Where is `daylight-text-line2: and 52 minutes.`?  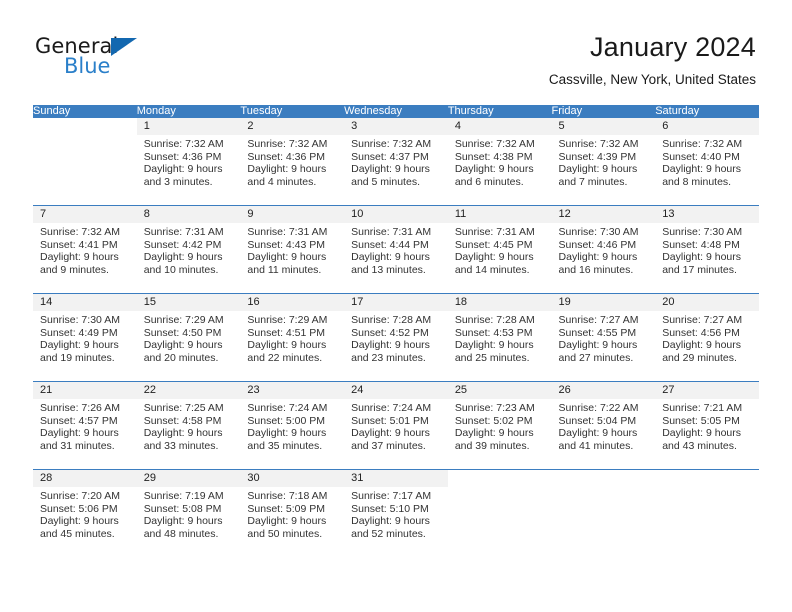 daylight-text-line2: and 52 minutes. is located at coordinates (388, 533).